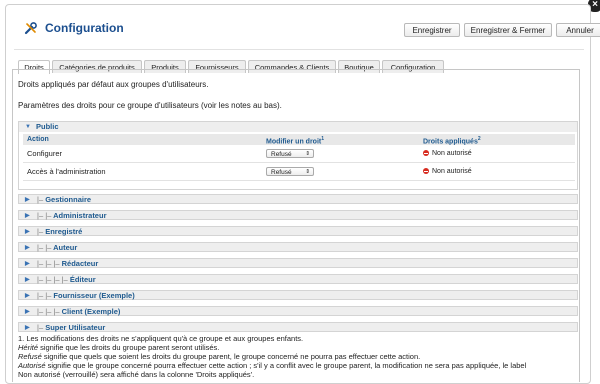 This screenshot has height=384, width=600. Describe the element at coordinates (84, 28) in the screenshot. I see `page-title: Configuration` at that location.